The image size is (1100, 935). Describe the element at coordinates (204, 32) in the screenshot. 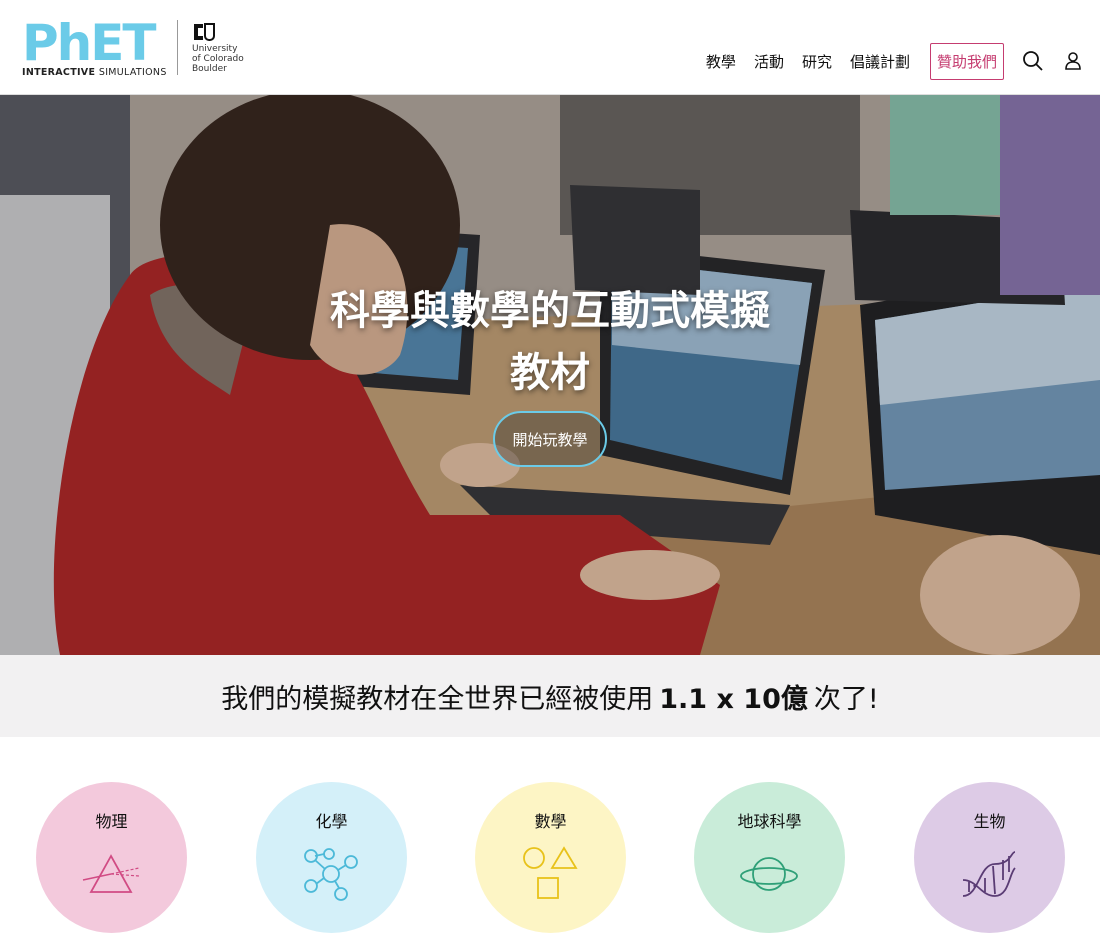

I see `cu-logo-icon` at that location.